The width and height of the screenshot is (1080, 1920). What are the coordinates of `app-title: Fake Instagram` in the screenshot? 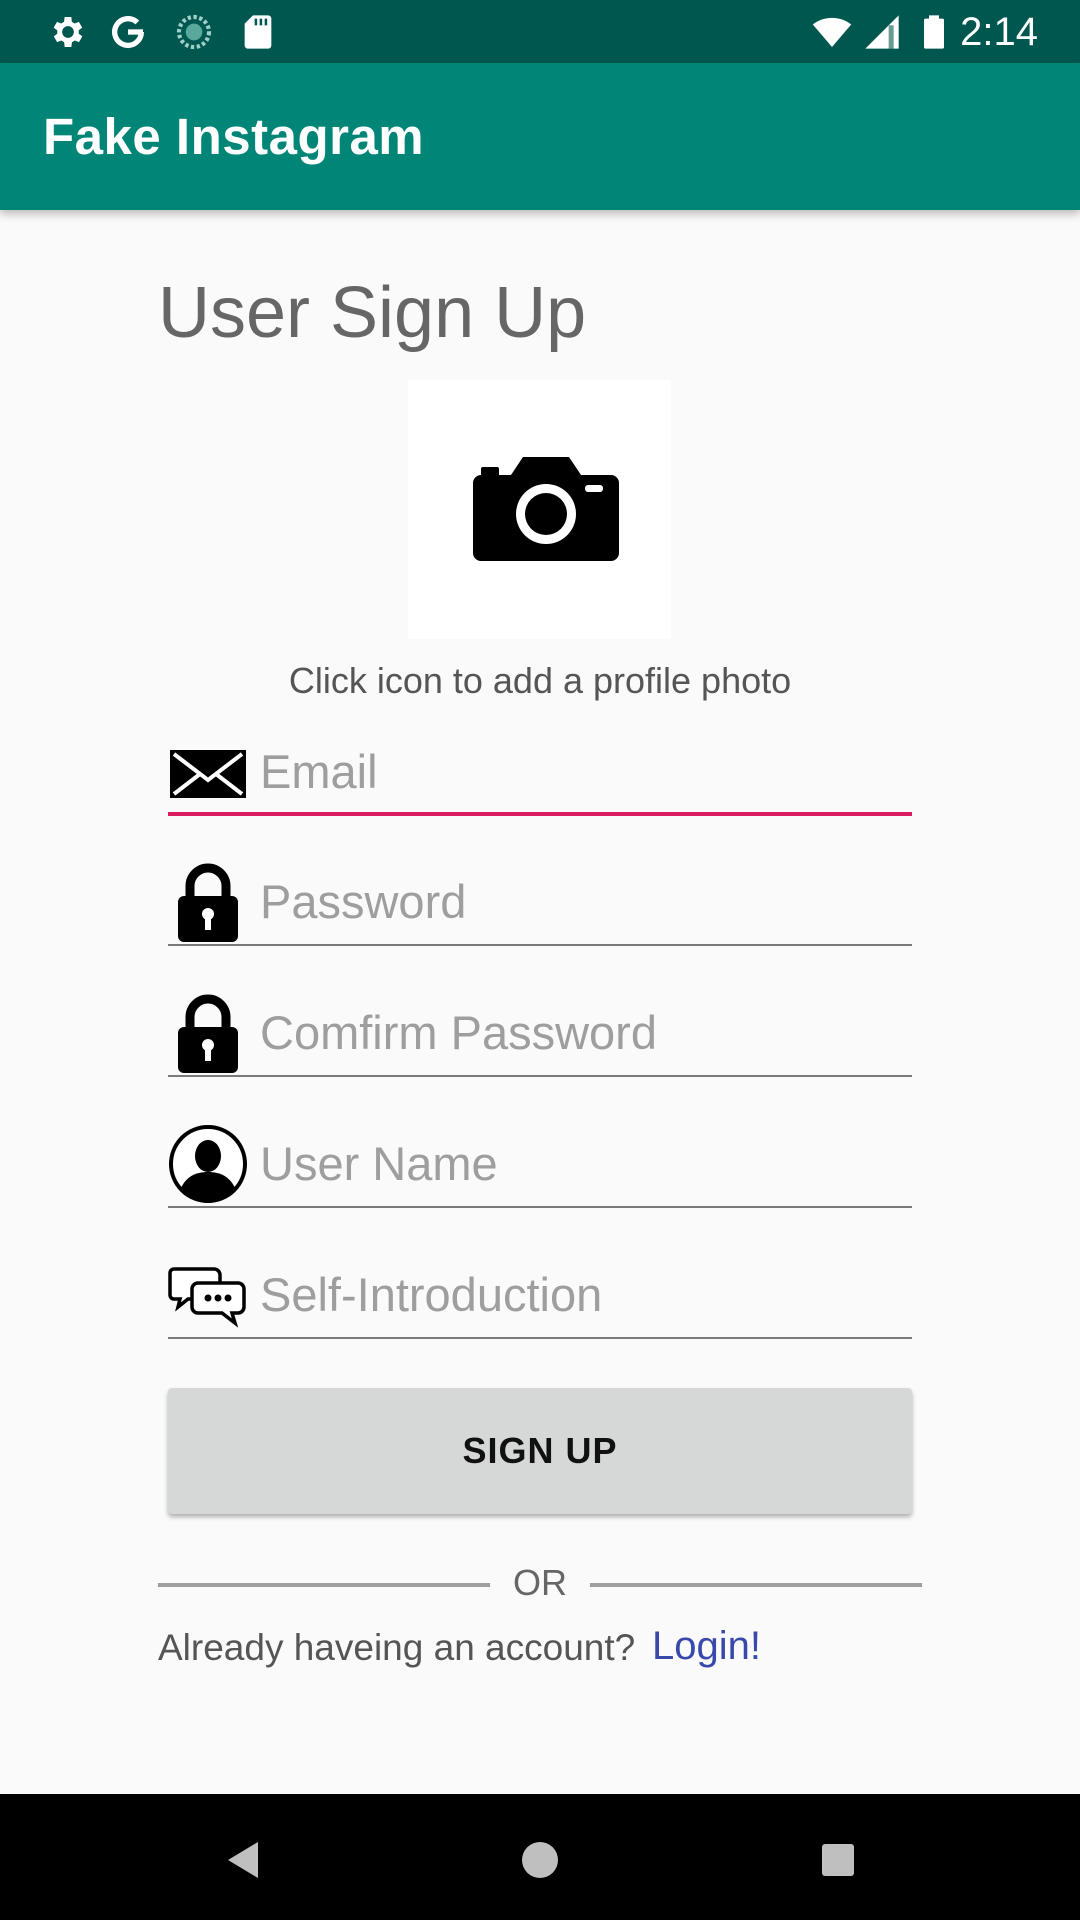 It's located at (234, 136).